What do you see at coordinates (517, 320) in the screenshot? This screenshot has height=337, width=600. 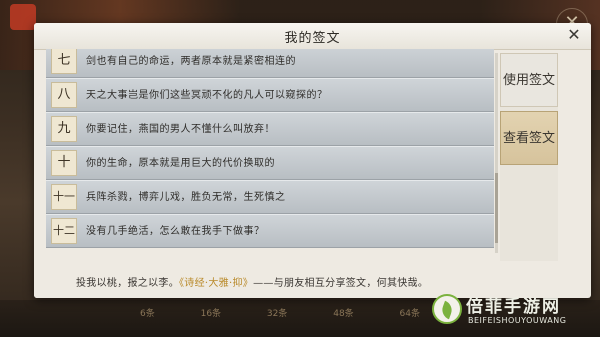 I see `watermark-subtitle: BEIFEISHOUYOUWANG` at bounding box center [517, 320].